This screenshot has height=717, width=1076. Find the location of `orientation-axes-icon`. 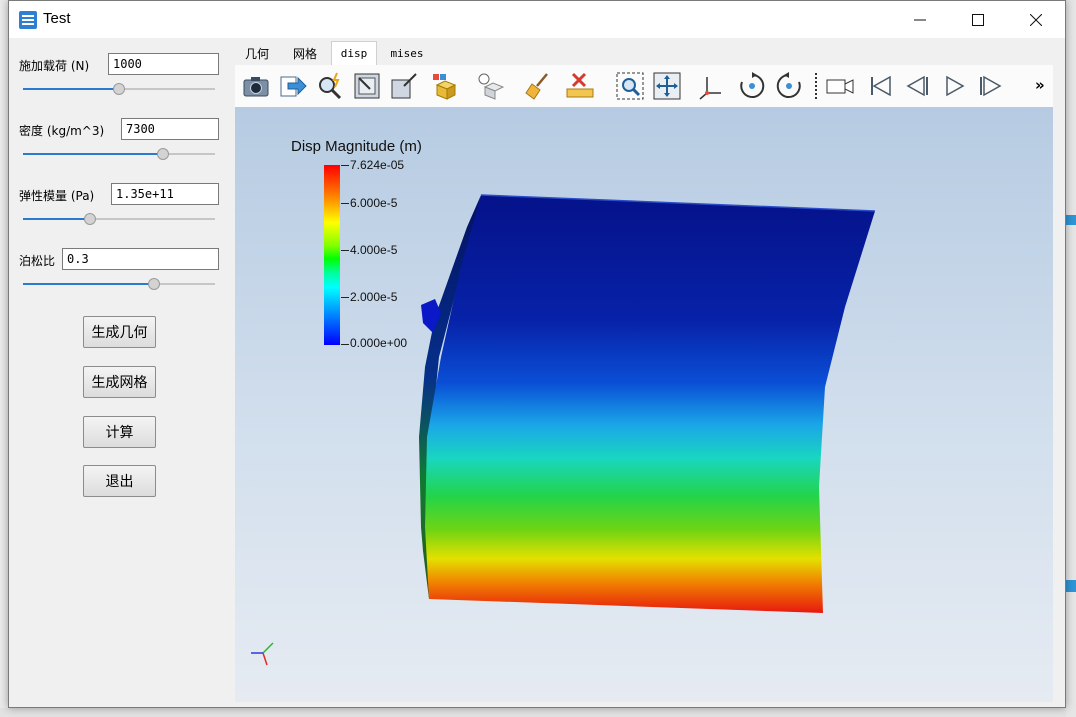

orientation-axes-icon is located at coordinates (262, 654).